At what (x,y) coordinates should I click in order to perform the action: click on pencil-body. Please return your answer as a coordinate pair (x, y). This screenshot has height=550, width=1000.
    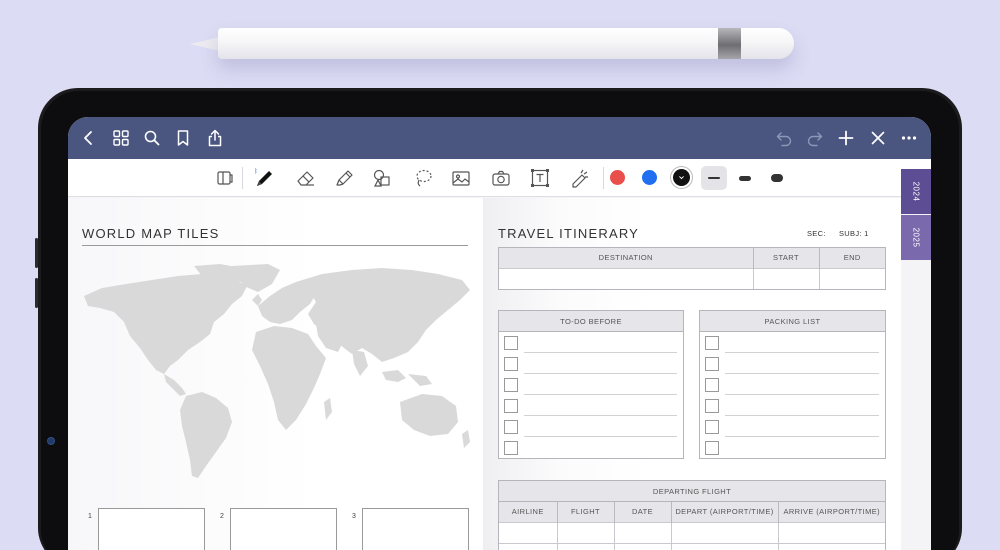
    Looking at the image, I should click on (506, 43).